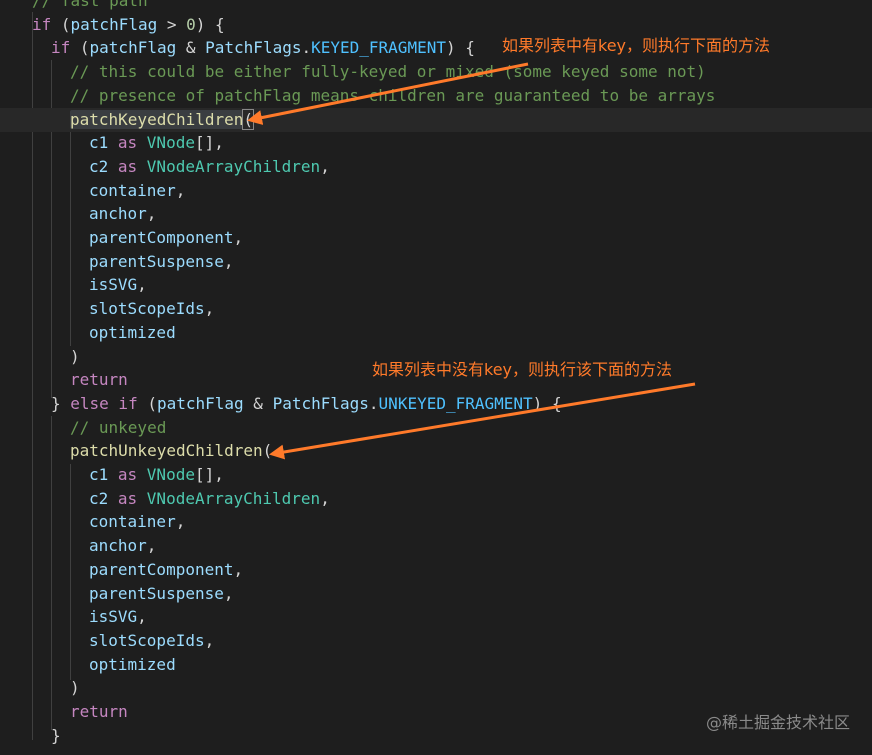  I want to click on arrow-keyed, so click(388, 93).